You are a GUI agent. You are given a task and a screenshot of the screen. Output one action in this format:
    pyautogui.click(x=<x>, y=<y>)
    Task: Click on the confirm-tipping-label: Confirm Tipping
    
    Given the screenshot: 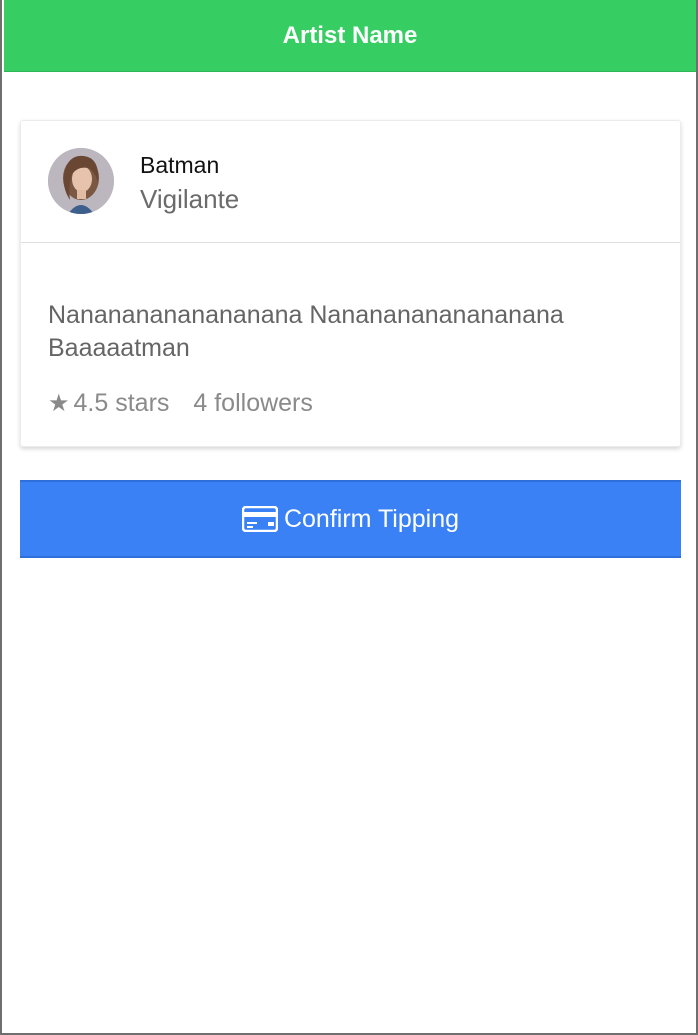 What is the action you would take?
    pyautogui.click(x=371, y=518)
    